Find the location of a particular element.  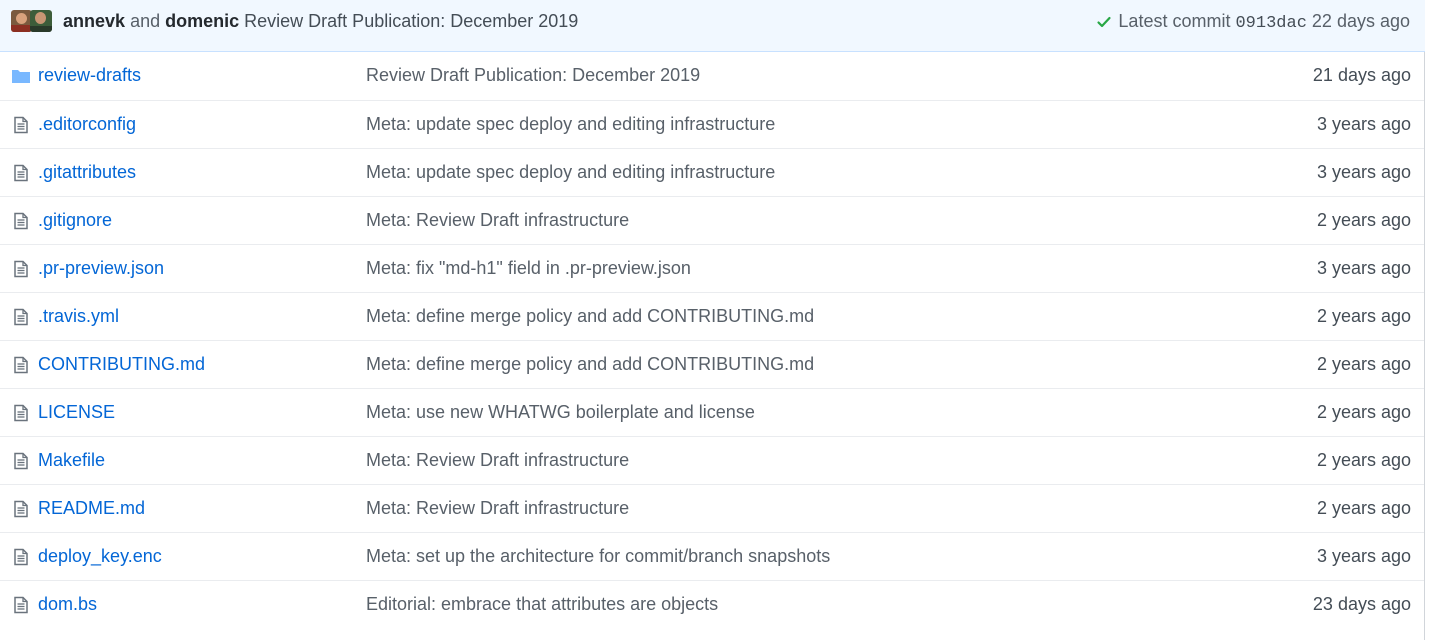

commit-message-link: Review Draft Publication: December 2019 is located at coordinates (411, 21).